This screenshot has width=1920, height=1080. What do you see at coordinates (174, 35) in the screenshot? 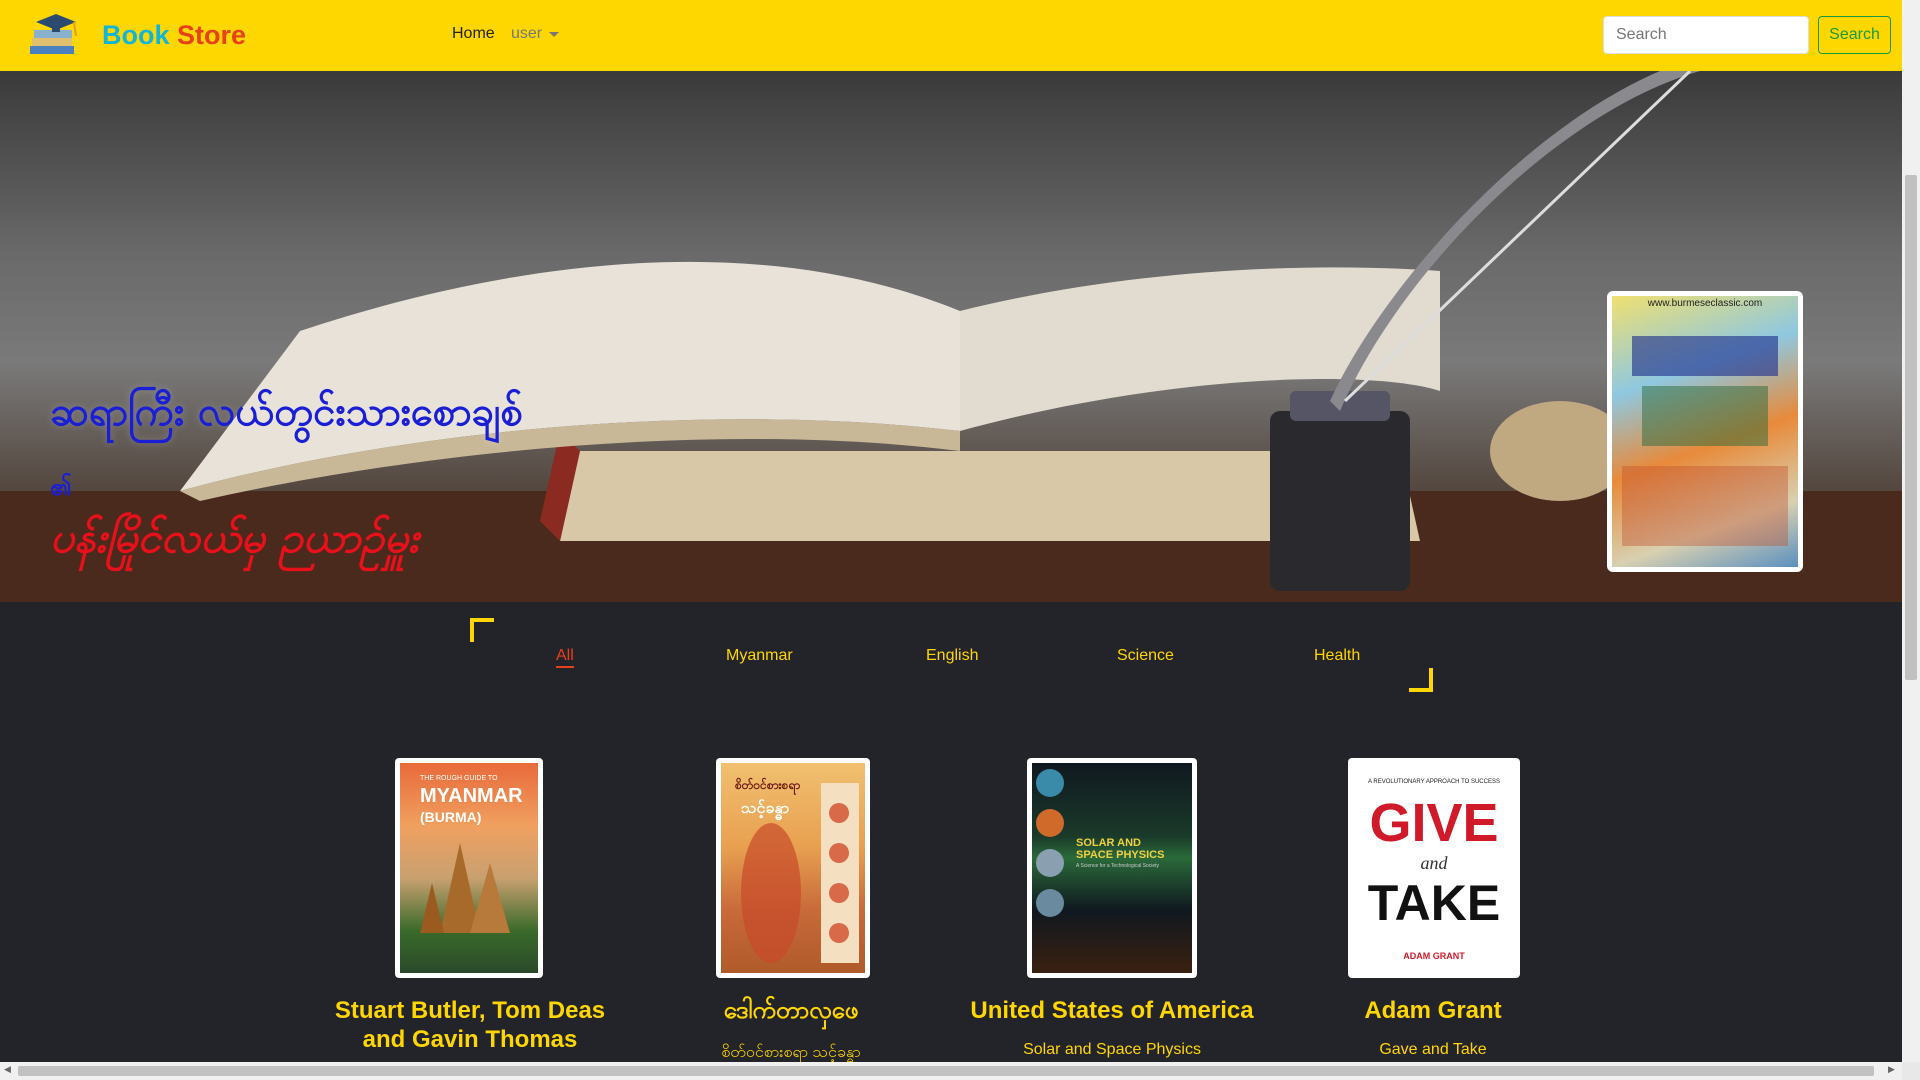
I see `brand-name: Book Store` at bounding box center [174, 35].